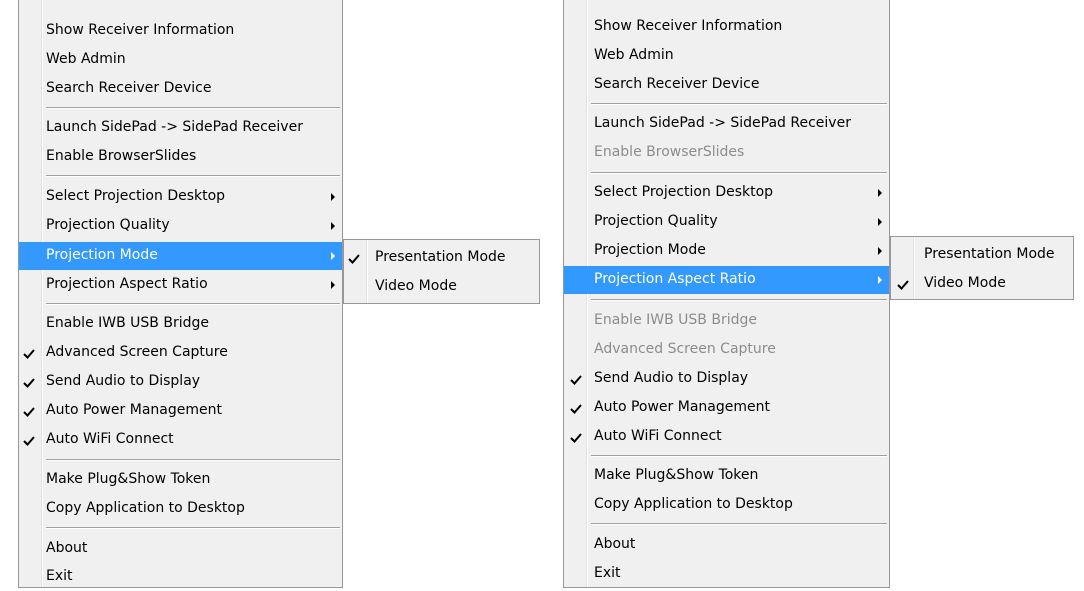  What do you see at coordinates (634, 55) in the screenshot?
I see `menu-item-label: Web Admin` at bounding box center [634, 55].